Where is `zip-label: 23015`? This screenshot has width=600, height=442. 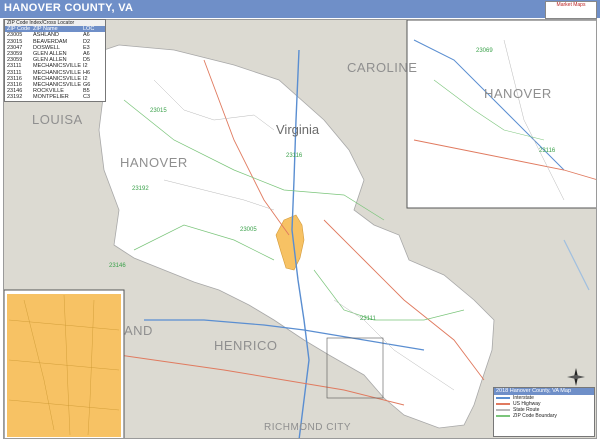
zip-label: 23015 is located at coordinates (158, 111).